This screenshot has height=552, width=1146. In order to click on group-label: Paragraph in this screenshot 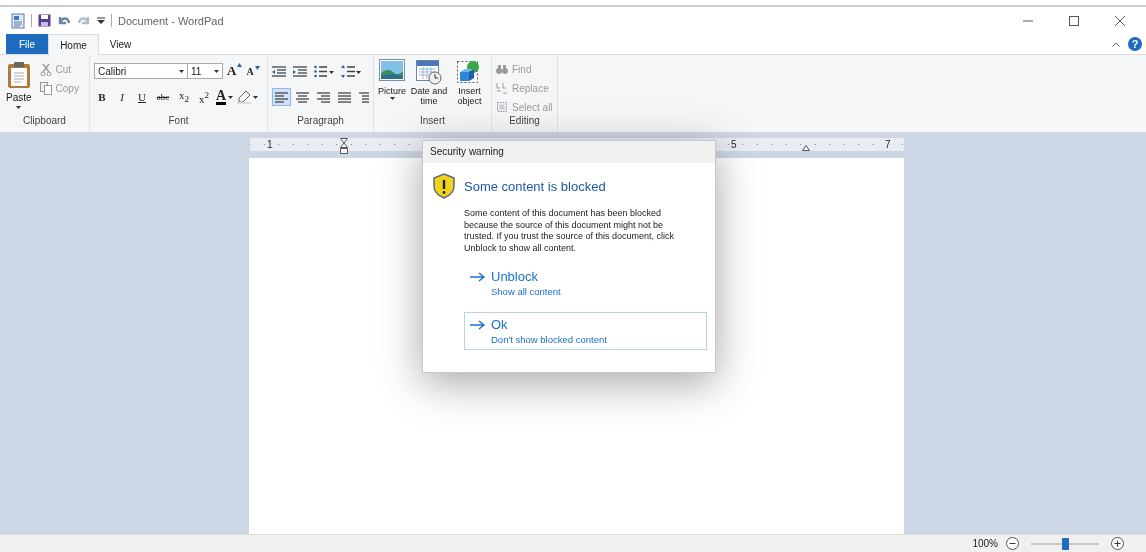, I will do `click(320, 121)`.